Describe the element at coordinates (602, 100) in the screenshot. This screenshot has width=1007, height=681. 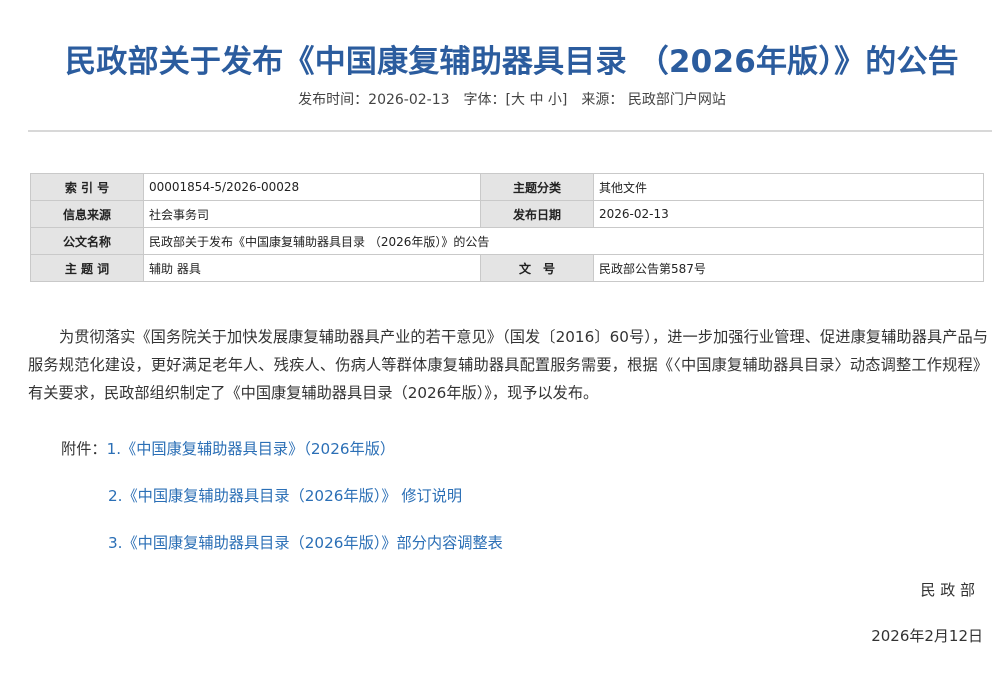
I see `source-label: 来源：` at that location.